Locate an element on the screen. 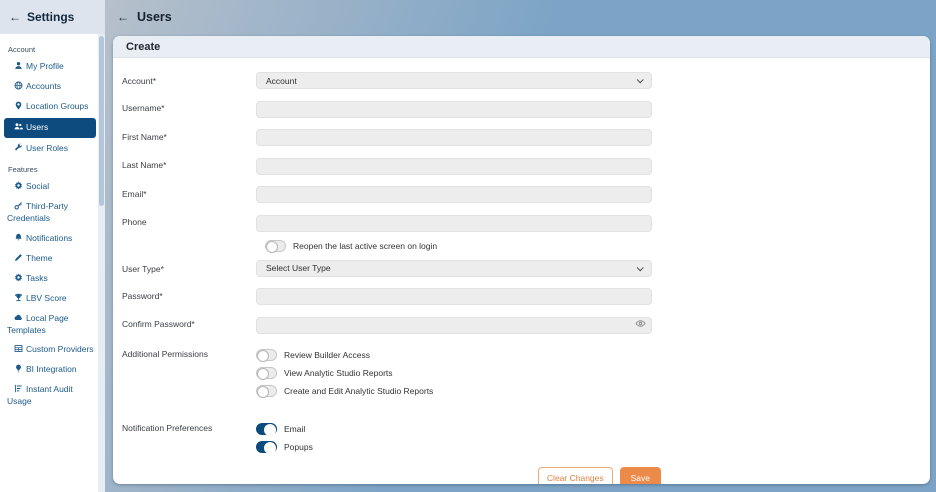 The width and height of the screenshot is (936, 492). reopen-login-label: Reopen the last active screen on login is located at coordinates (365, 245).